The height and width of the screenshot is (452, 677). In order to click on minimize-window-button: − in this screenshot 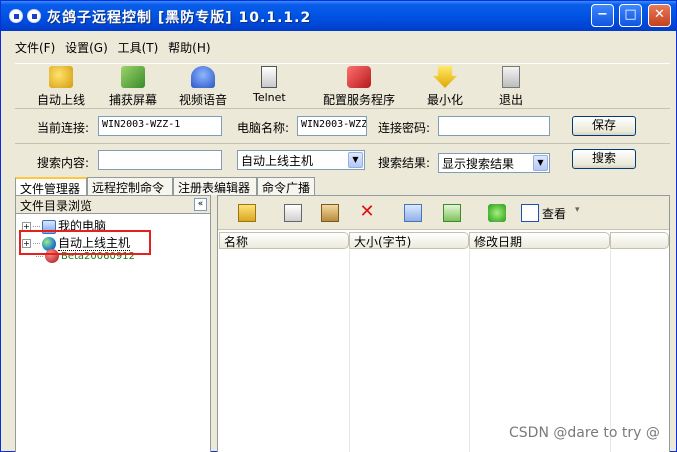, I will do `click(602, 15)`.